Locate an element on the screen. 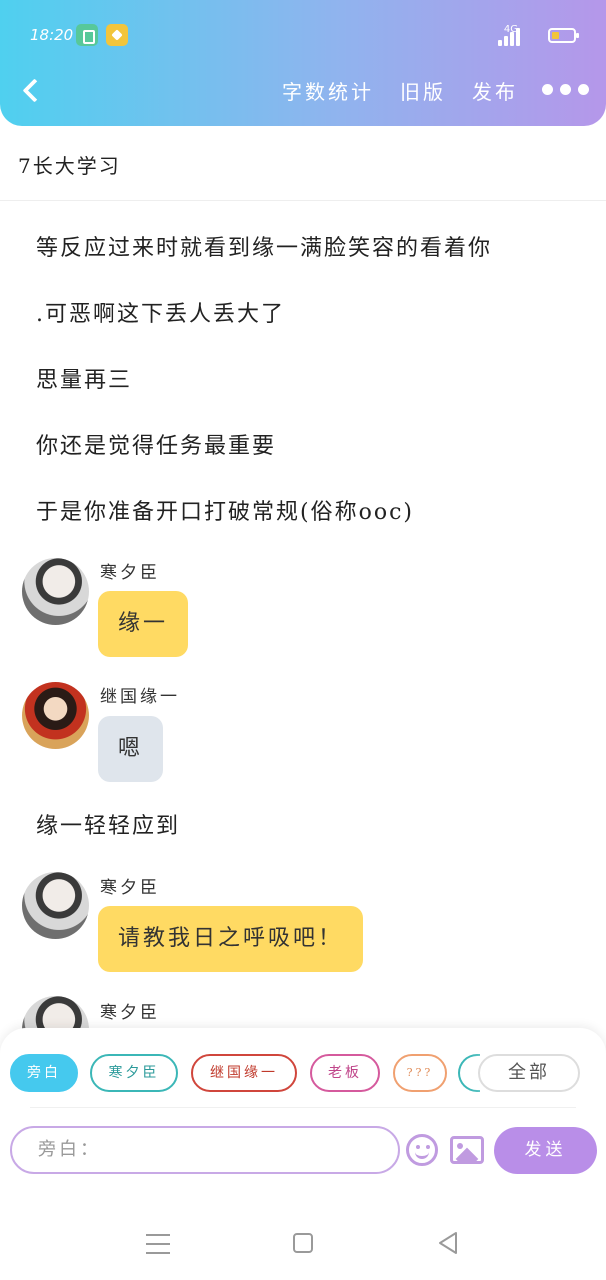 The height and width of the screenshot is (1280, 606). home-icon is located at coordinates (303, 1243).